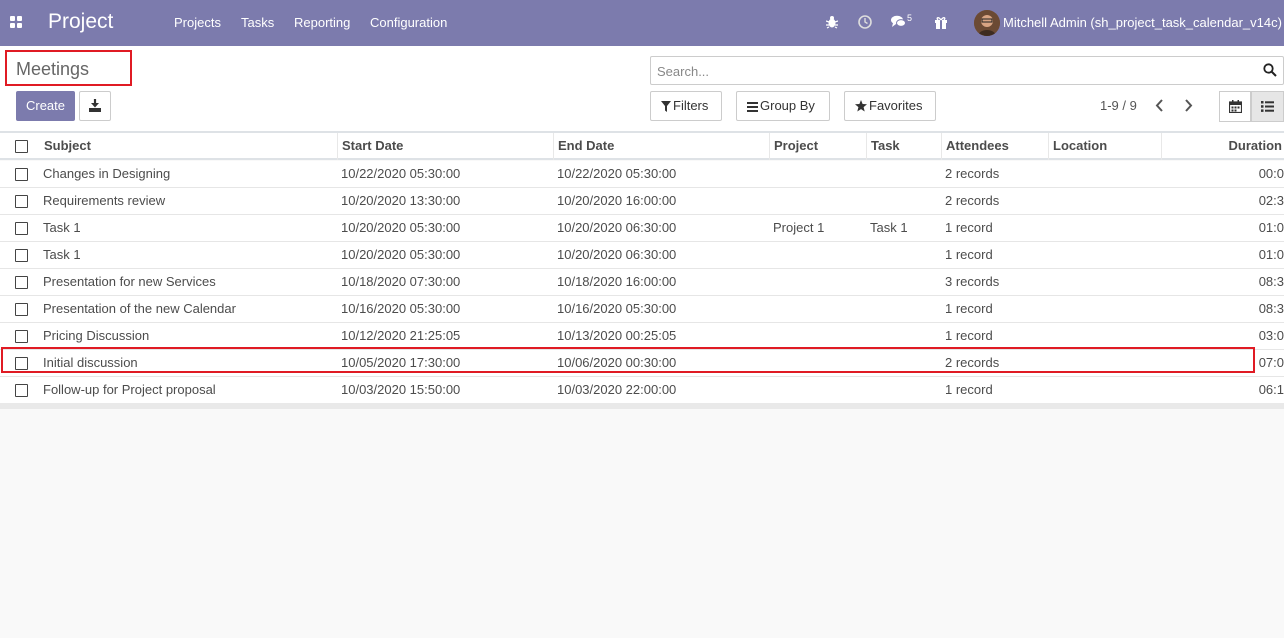 Image resolution: width=1284 pixels, height=638 pixels. Describe the element at coordinates (995, 146) in the screenshot. I see `column-attendees: Attendees` at that location.